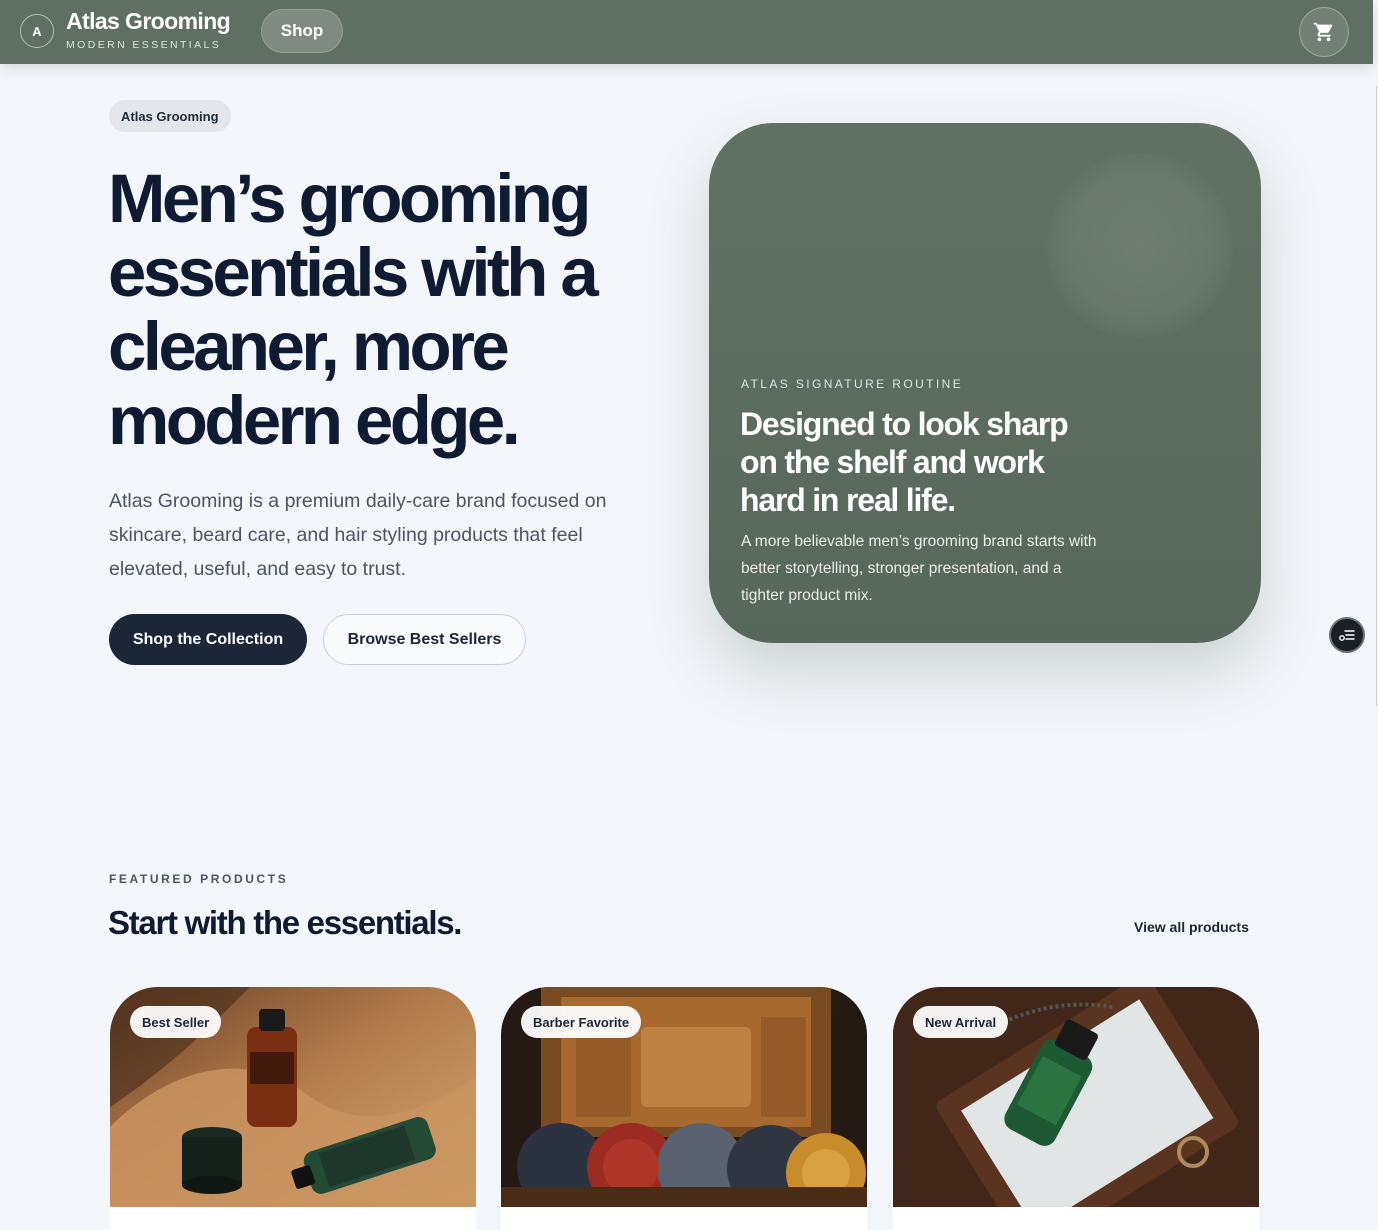  I want to click on product-card: Barber Favorite, so click(684, 1108).